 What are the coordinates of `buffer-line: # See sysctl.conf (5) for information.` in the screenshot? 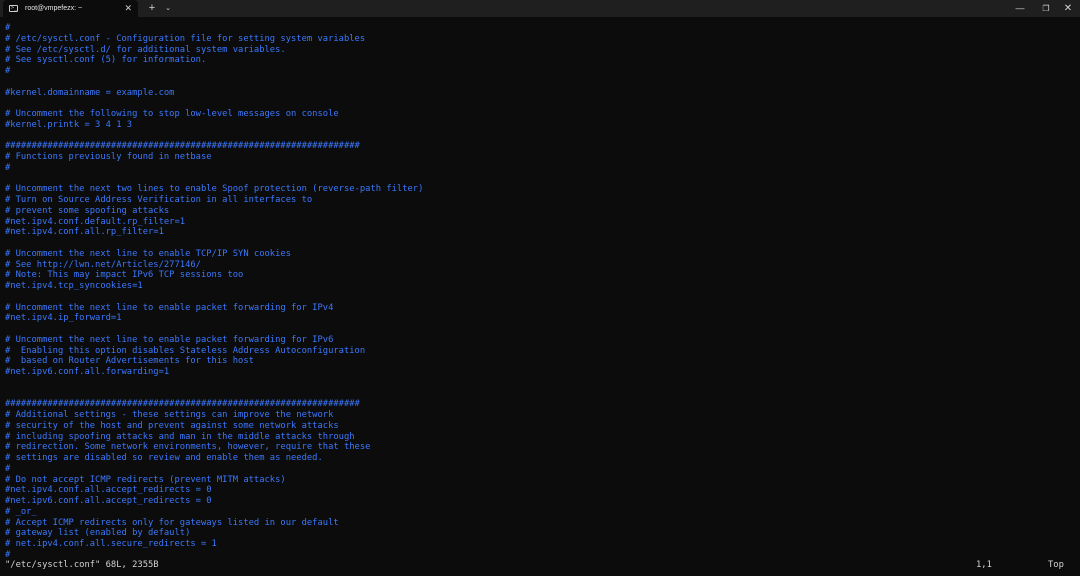 It's located at (106, 60).